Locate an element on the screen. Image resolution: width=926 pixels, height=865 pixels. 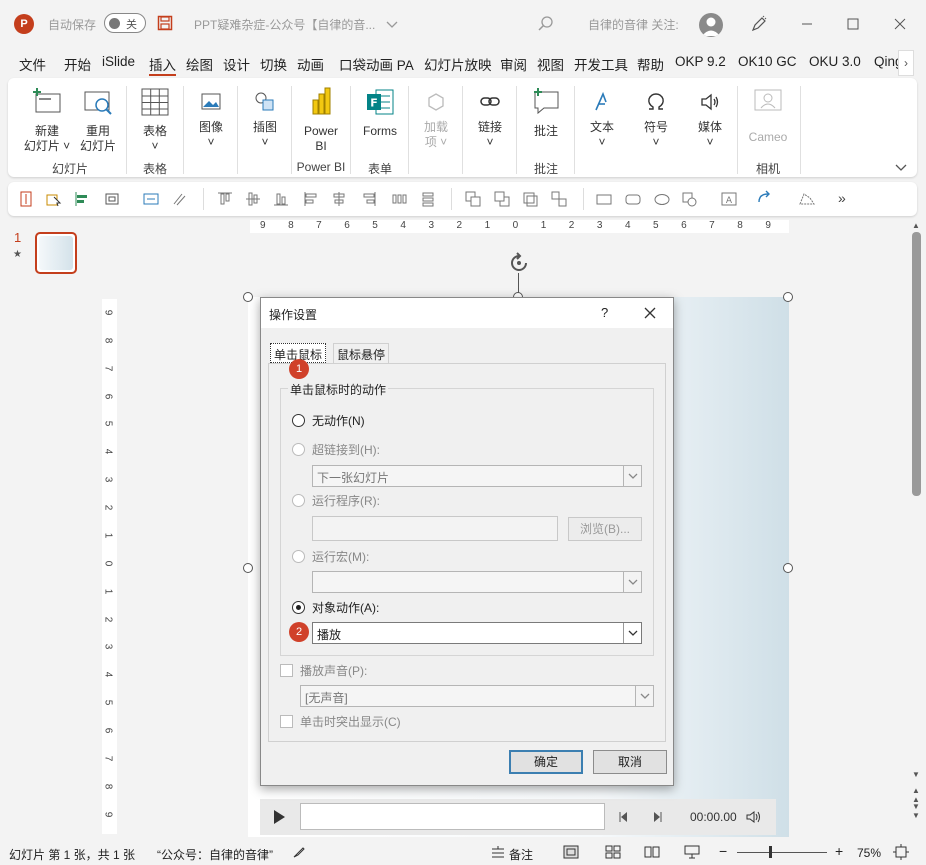
play-sound-checkbox is located at coordinates (286, 670).